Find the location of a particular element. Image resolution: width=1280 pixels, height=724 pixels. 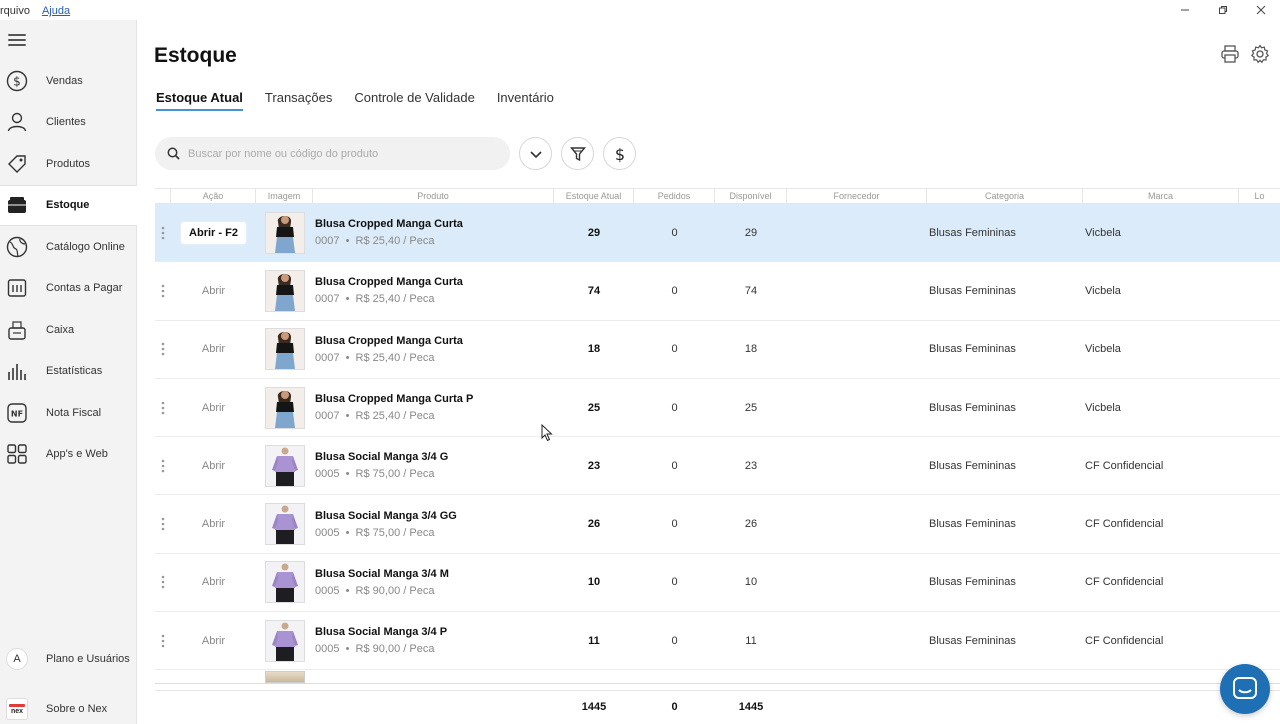

print-button is located at coordinates (1230, 54).